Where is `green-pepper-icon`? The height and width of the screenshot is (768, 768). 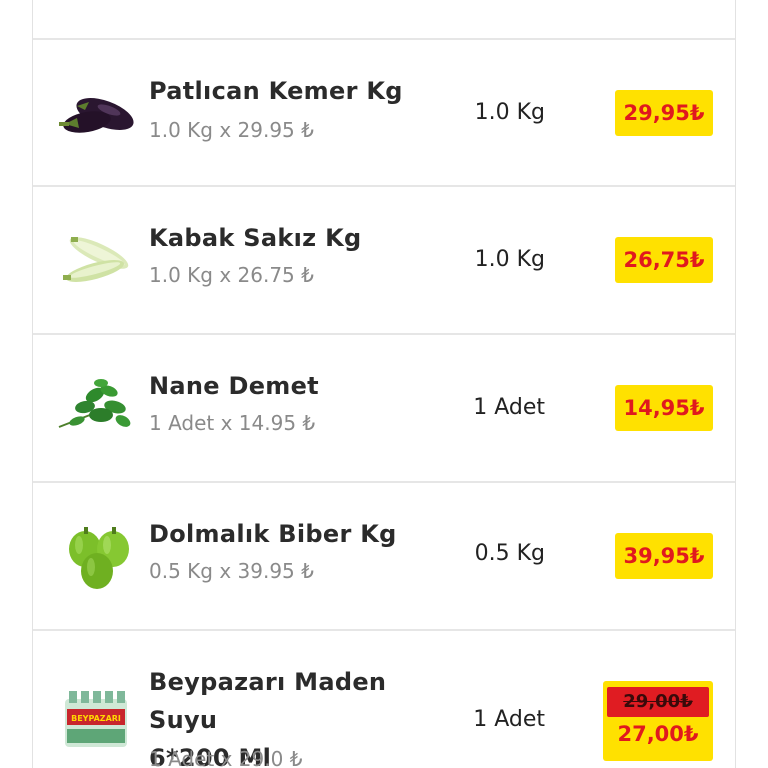
green-pepper-icon is located at coordinates (96, 558).